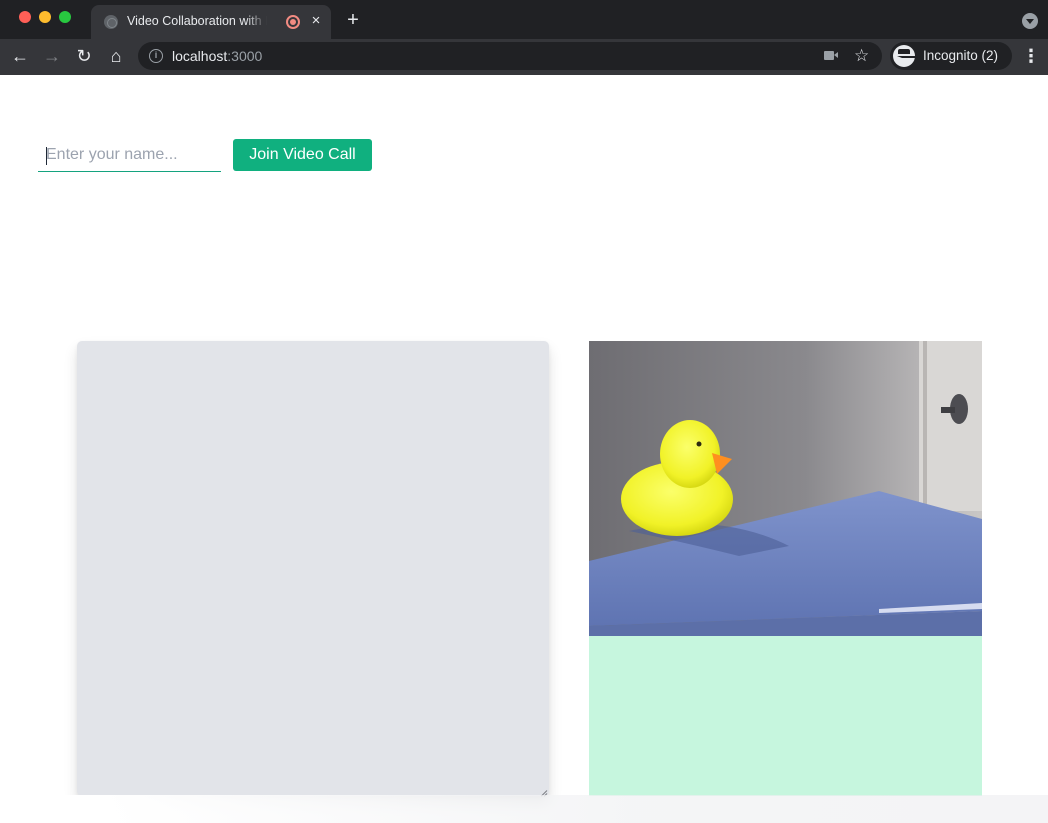 This screenshot has width=1048, height=823. I want to click on profile-label: Incognito (2), so click(961, 55).